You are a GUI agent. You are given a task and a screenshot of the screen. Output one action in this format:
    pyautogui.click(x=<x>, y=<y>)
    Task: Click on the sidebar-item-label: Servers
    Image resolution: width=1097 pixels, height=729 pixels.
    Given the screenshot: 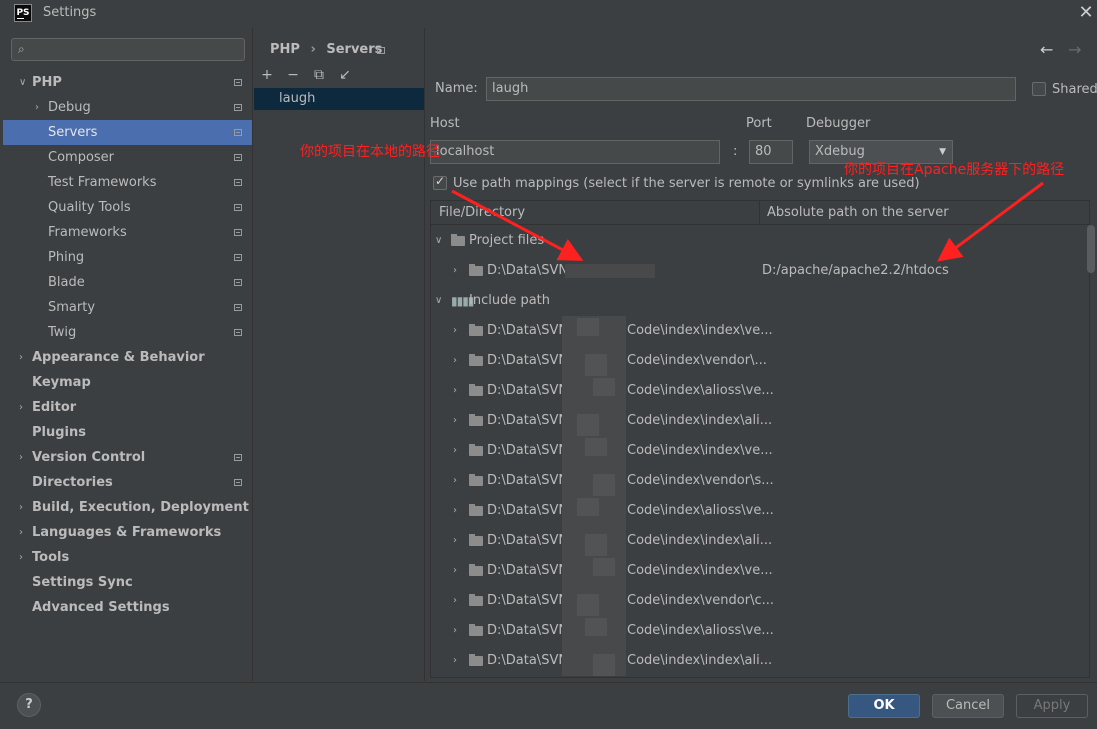 What is the action you would take?
    pyautogui.click(x=73, y=132)
    